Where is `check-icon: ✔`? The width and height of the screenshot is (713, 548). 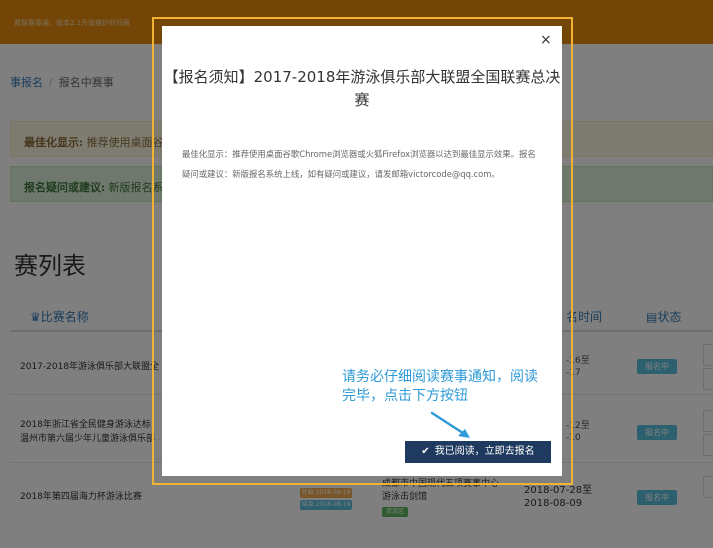
check-icon: ✔ is located at coordinates (425, 451).